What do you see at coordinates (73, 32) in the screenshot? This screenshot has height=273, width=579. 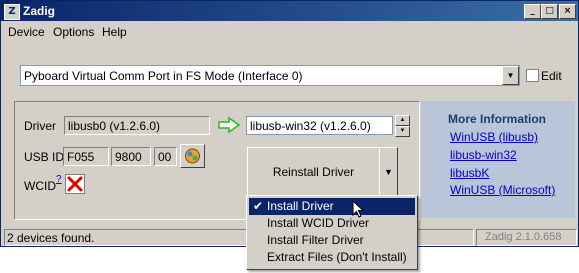 I see `menu-options: Options` at bounding box center [73, 32].